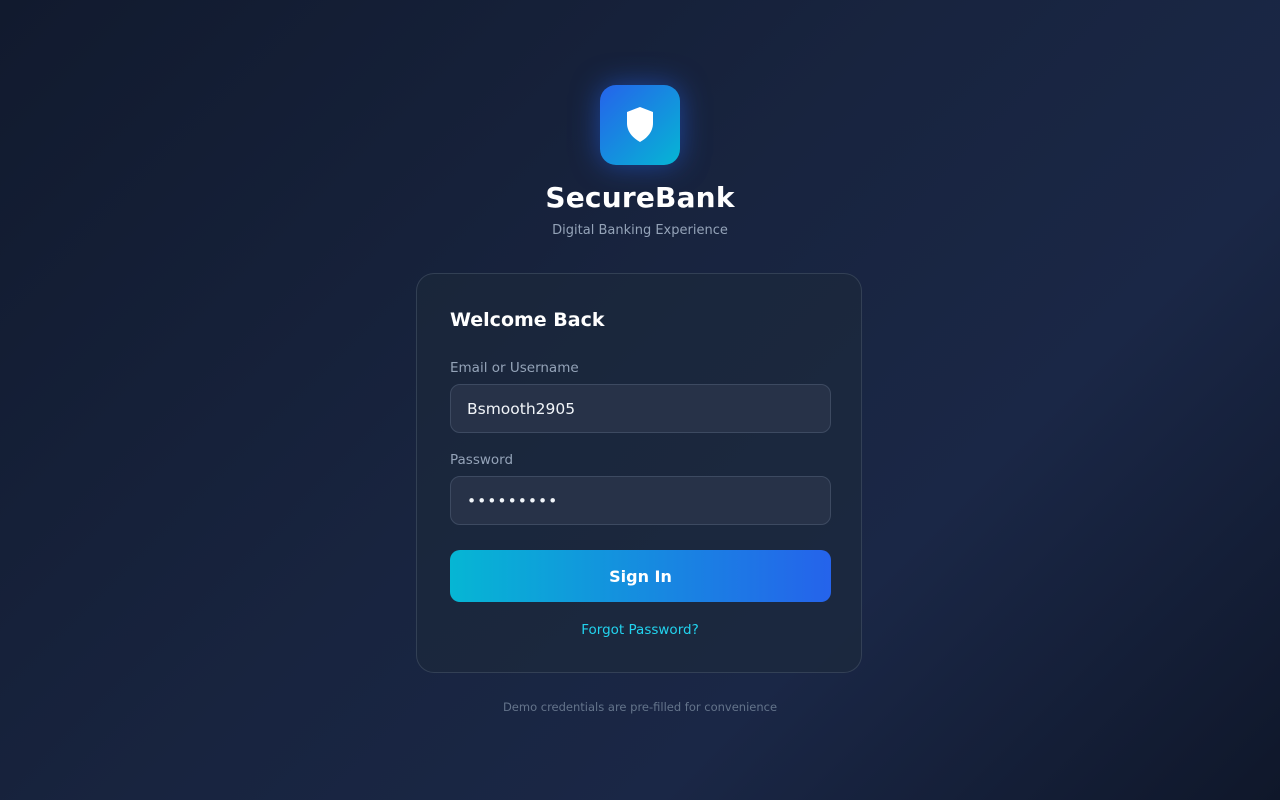 The height and width of the screenshot is (800, 1280). I want to click on email-label: Email or Username, so click(514, 368).